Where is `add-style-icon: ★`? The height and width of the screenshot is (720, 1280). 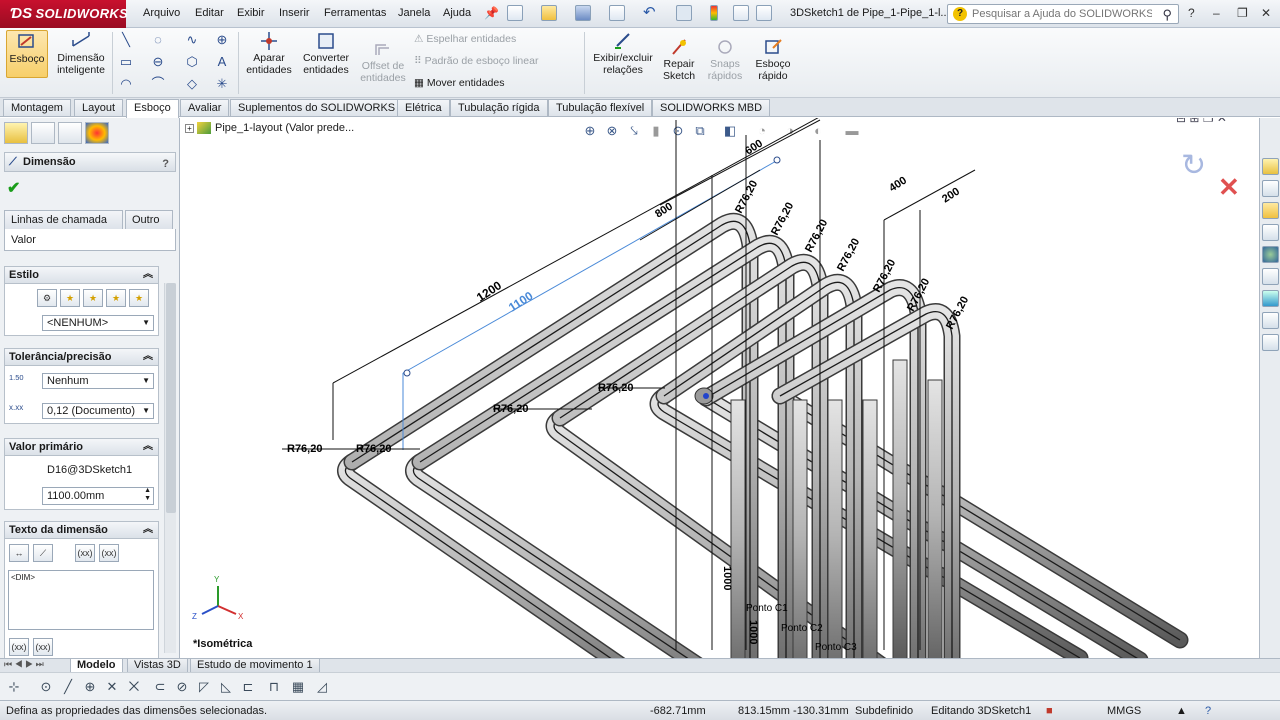 add-style-icon: ★ is located at coordinates (70, 298).